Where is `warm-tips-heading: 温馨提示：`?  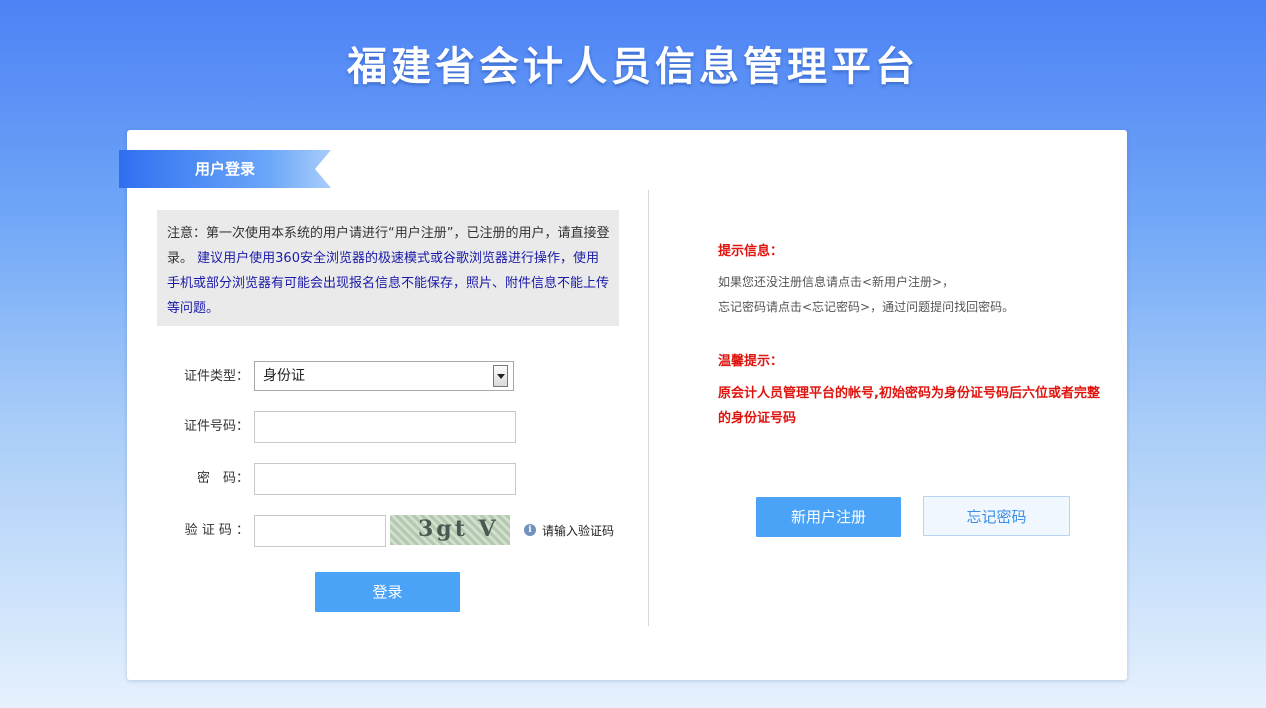 warm-tips-heading: 温馨提示： is located at coordinates (751, 361).